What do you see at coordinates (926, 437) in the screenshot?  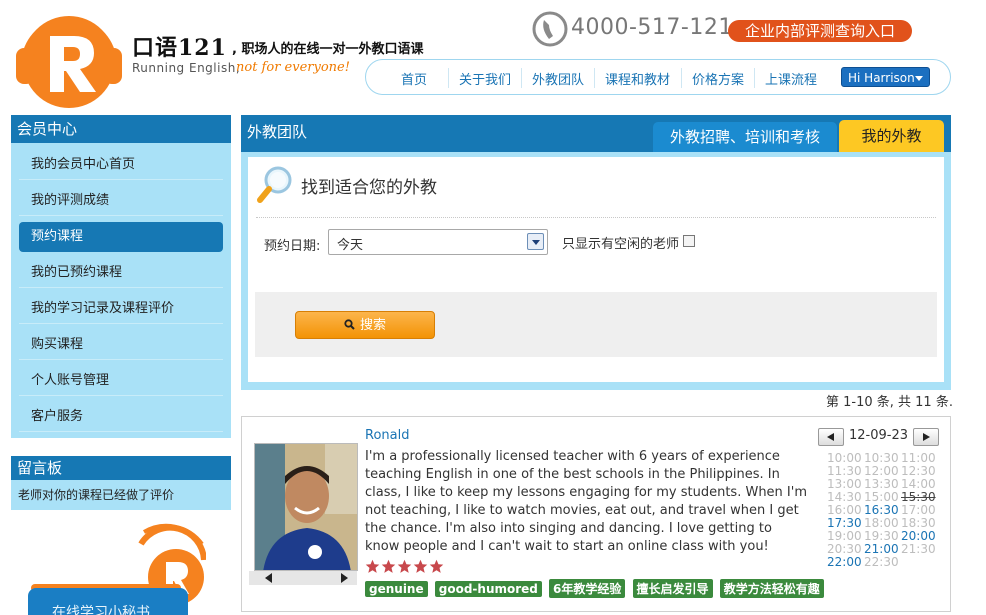 I see `schedule-next-day-button` at bounding box center [926, 437].